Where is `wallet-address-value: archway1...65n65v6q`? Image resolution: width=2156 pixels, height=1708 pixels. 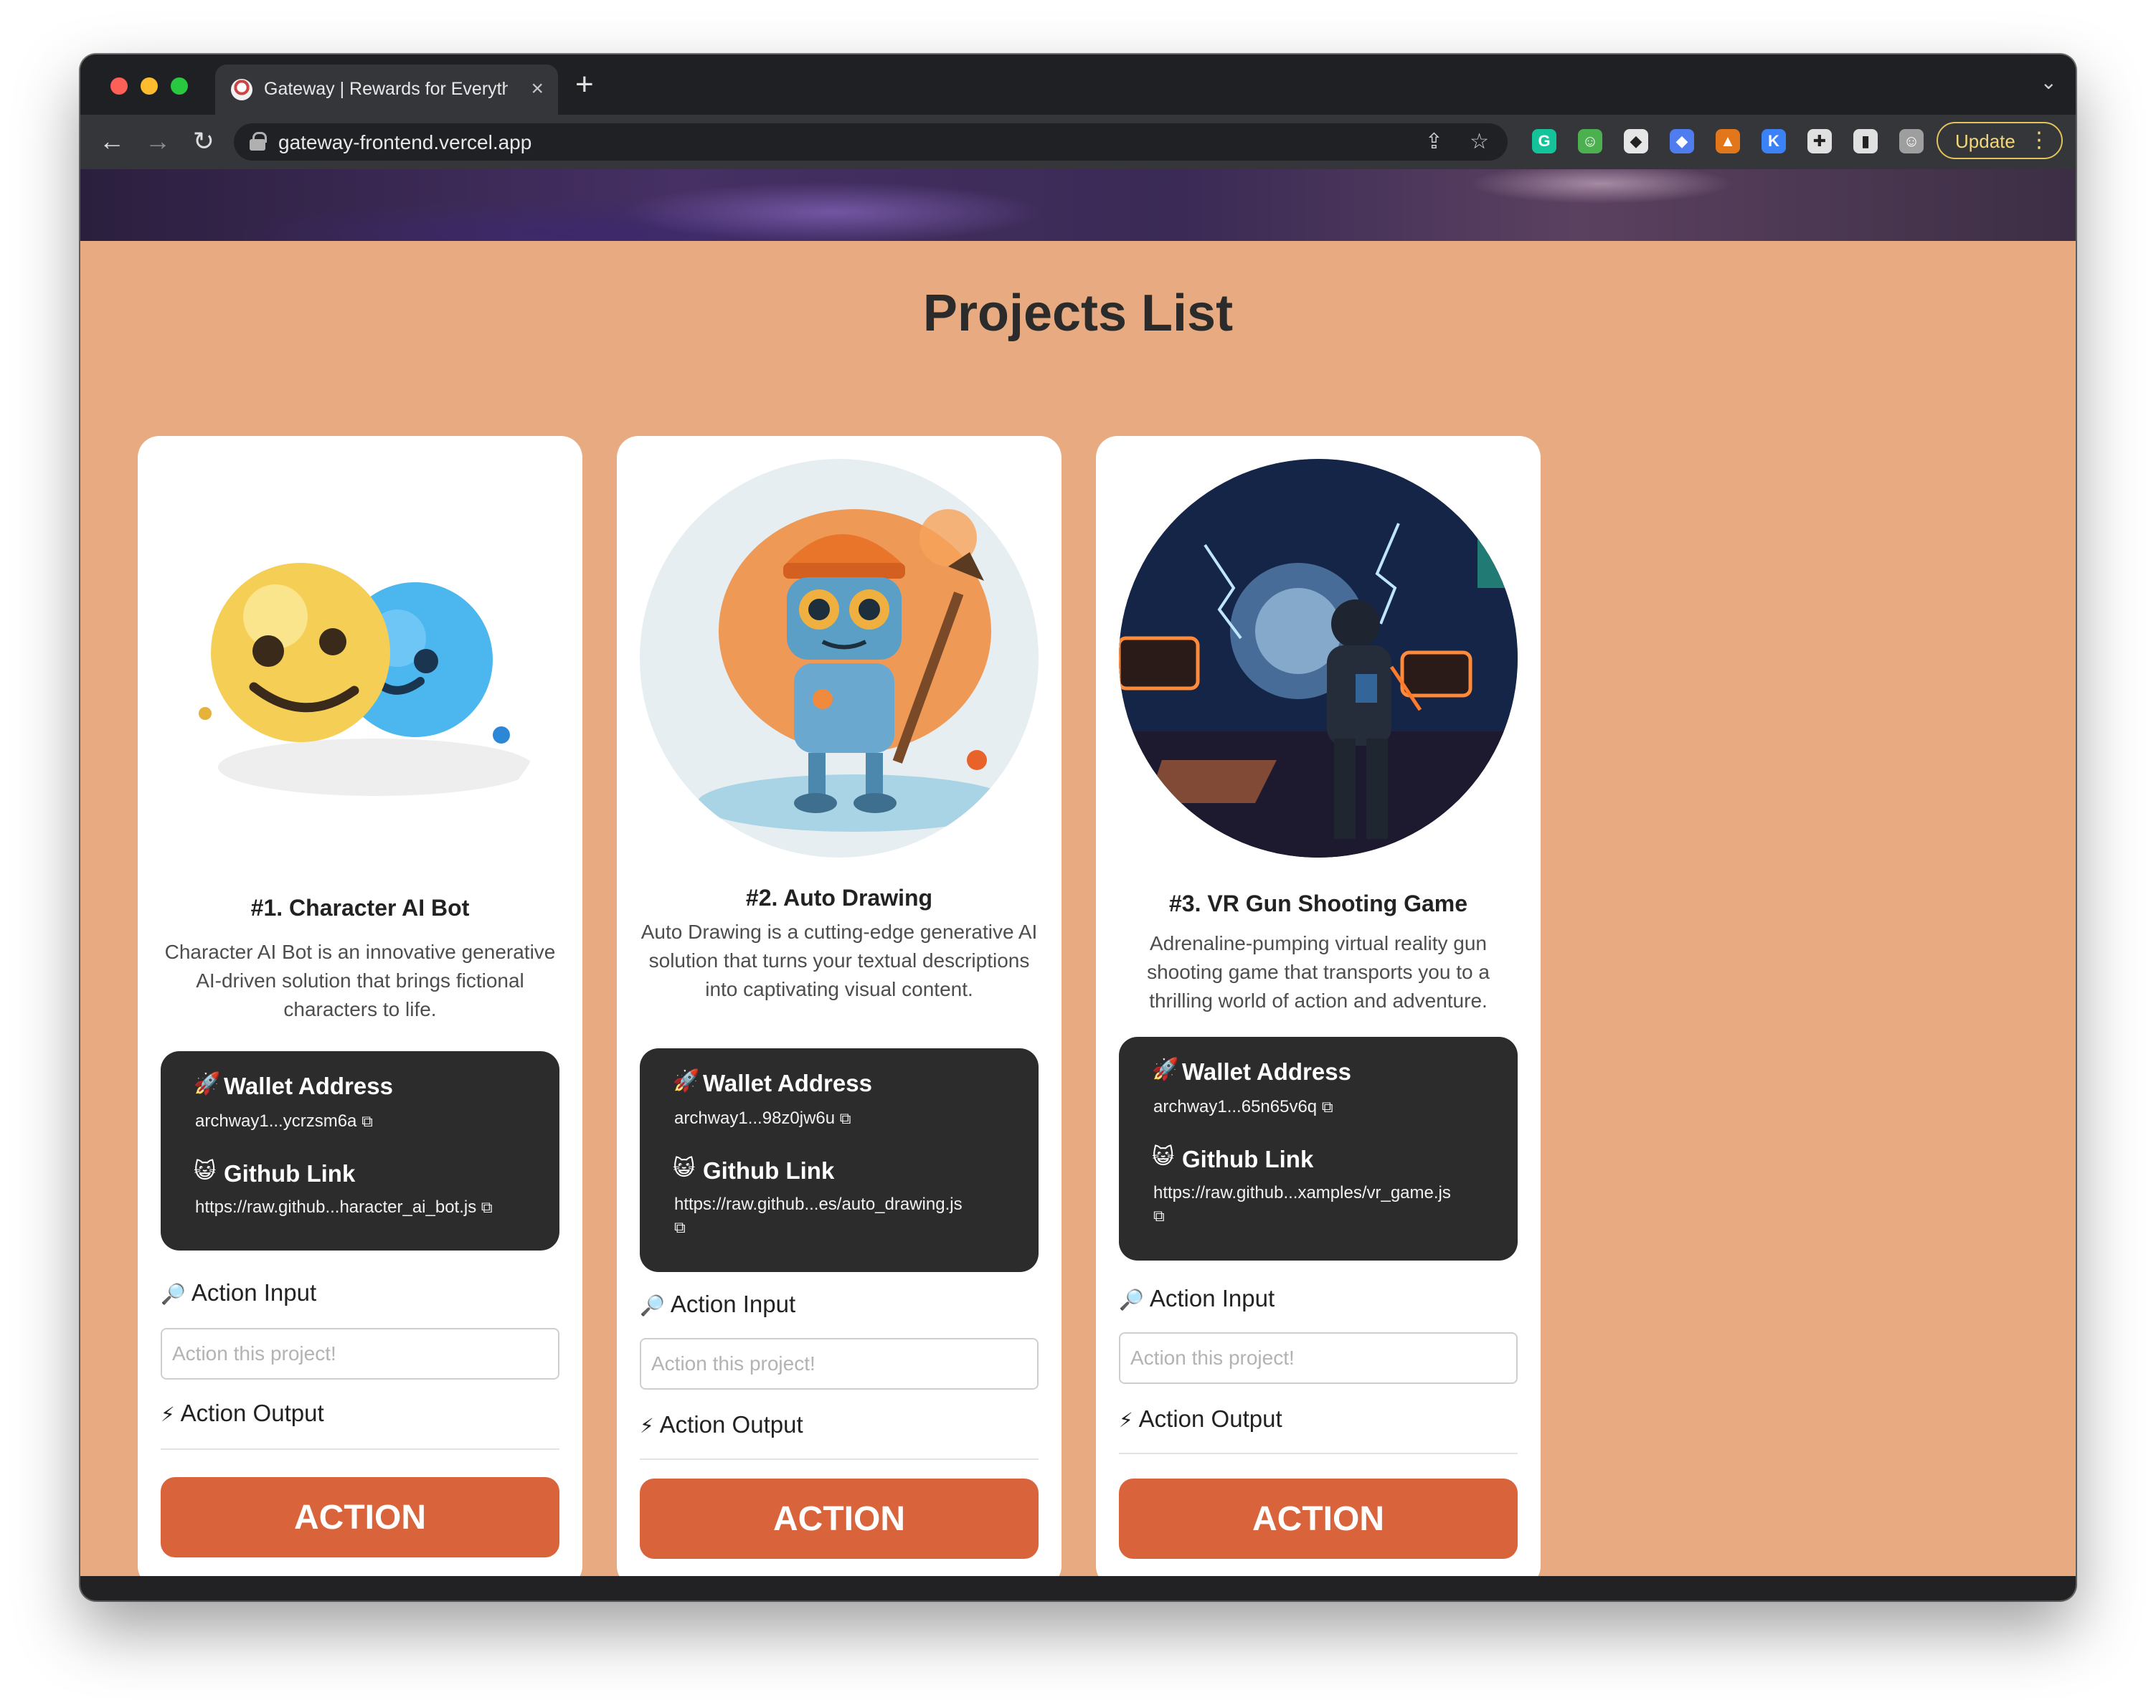
wallet-address-value: archway1...65n65v6q is located at coordinates (1235, 1106).